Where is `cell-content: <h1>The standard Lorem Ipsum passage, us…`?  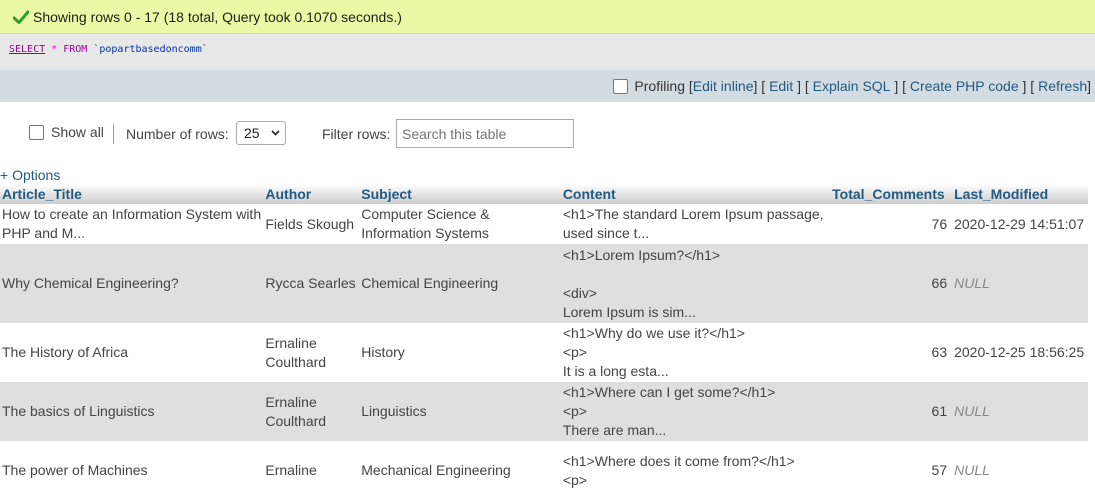 cell-content: <h1>The standard Lorem Ipsum passage, us… is located at coordinates (695, 224).